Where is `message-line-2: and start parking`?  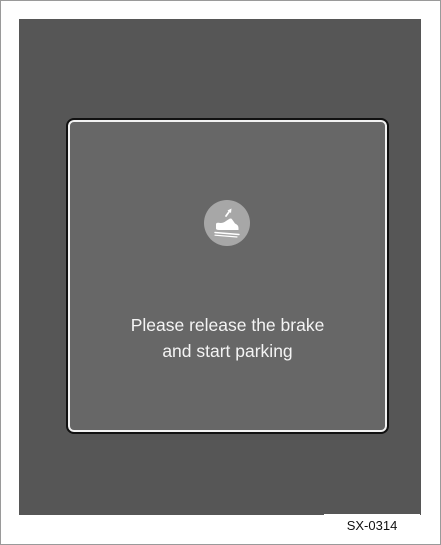 message-line-2: and start parking is located at coordinates (227, 351).